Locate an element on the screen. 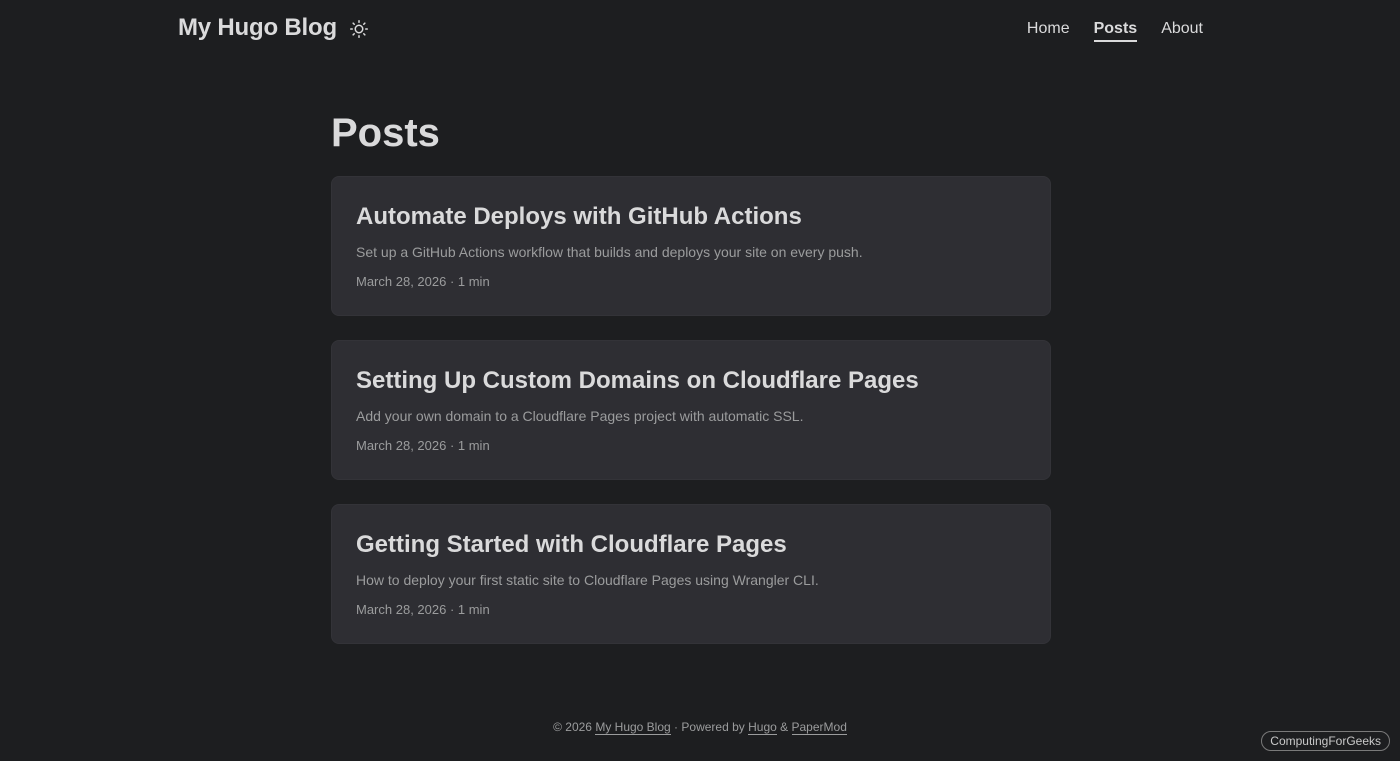  main-nav: Home Posts About is located at coordinates (1115, 31).